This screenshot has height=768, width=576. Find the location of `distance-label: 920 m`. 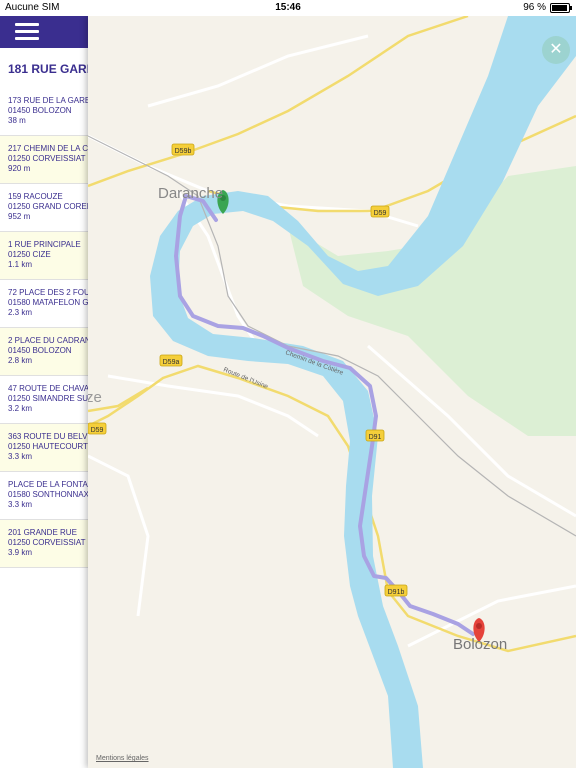

distance-label: 920 m is located at coordinates (19, 168).